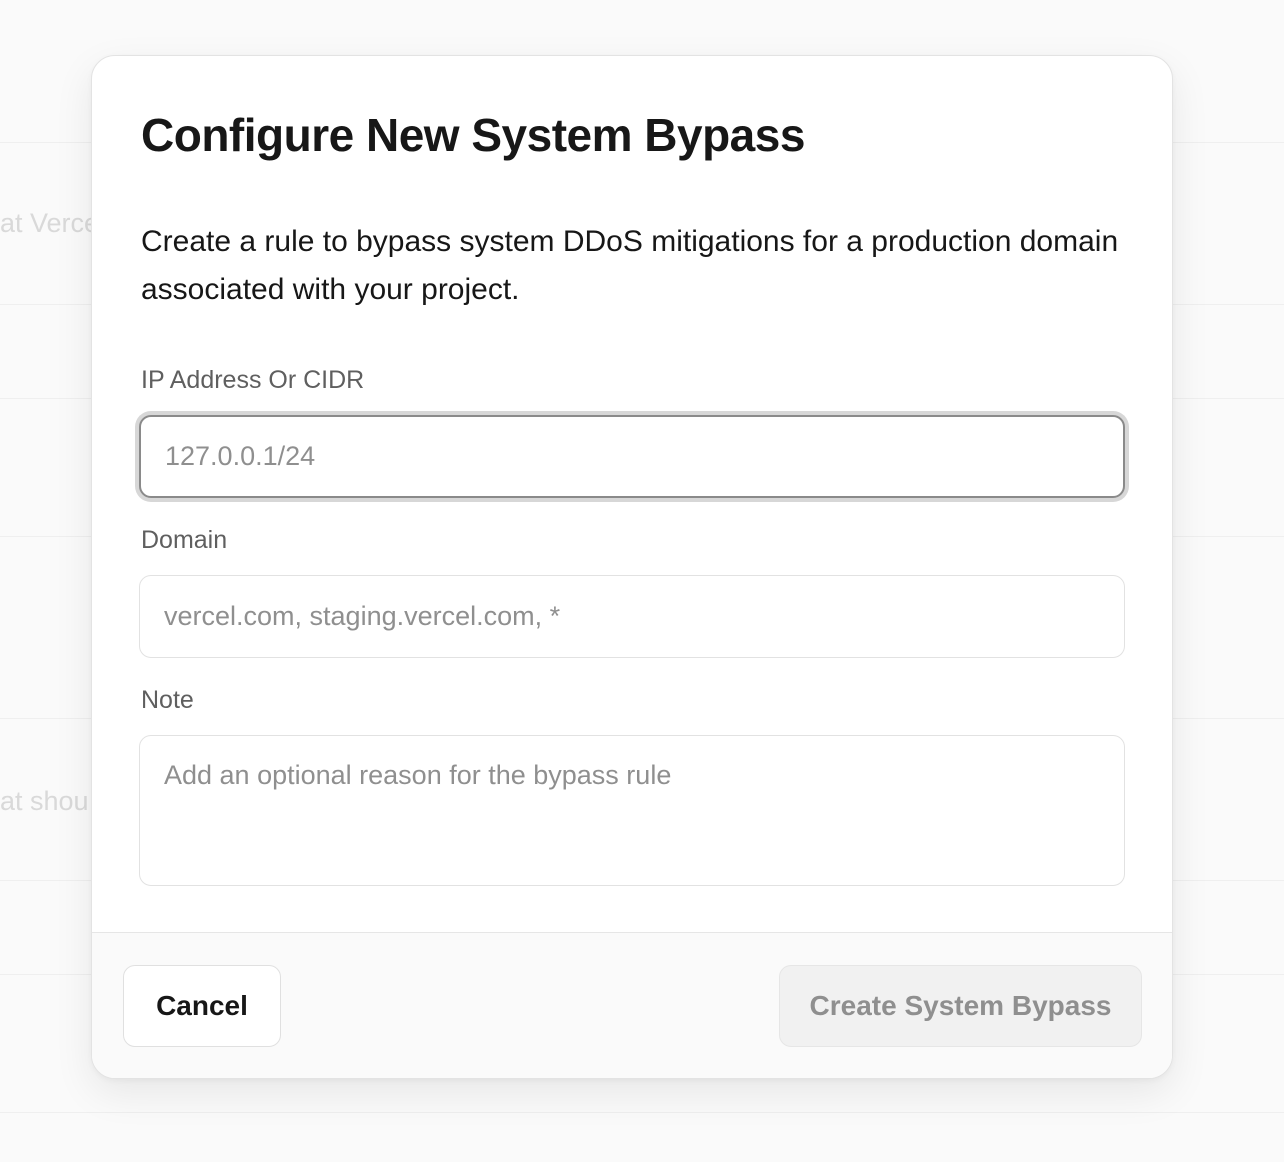  Describe the element at coordinates (632, 616) in the screenshot. I see `domain-input` at that location.